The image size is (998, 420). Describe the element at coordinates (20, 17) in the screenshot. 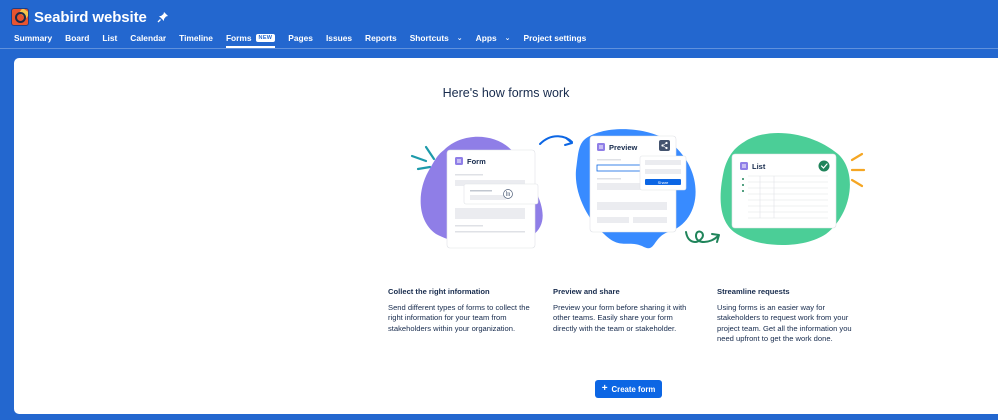

I see `seabird-avatar-icon` at that location.